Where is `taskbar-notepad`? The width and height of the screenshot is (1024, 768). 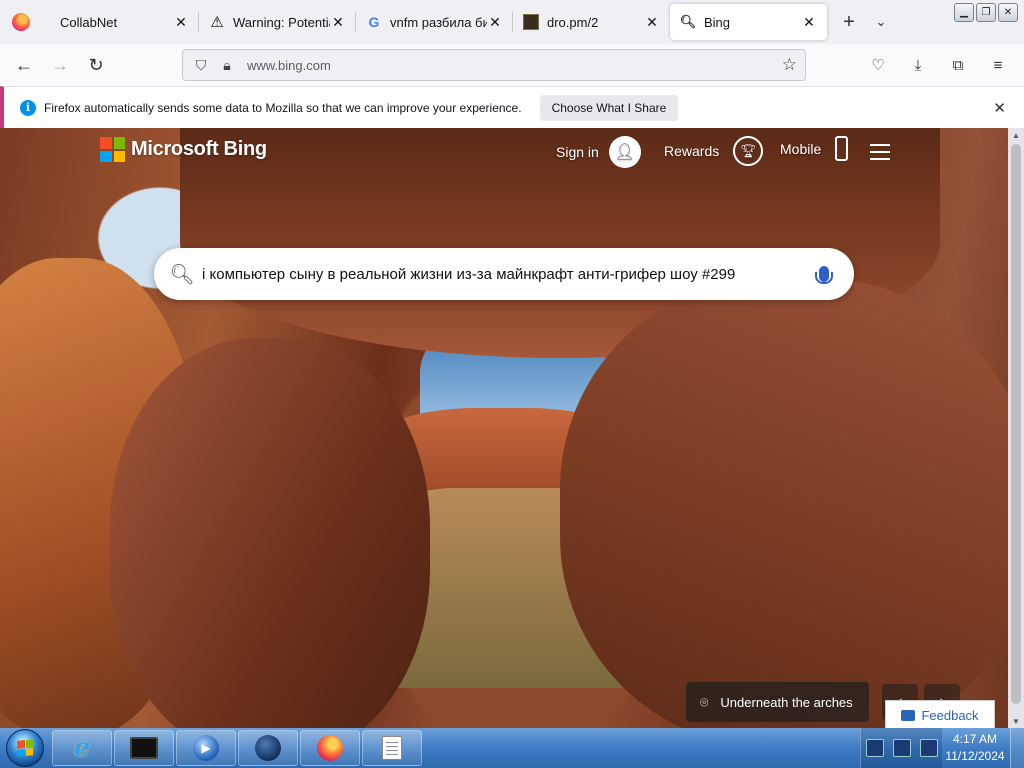 taskbar-notepad is located at coordinates (392, 748).